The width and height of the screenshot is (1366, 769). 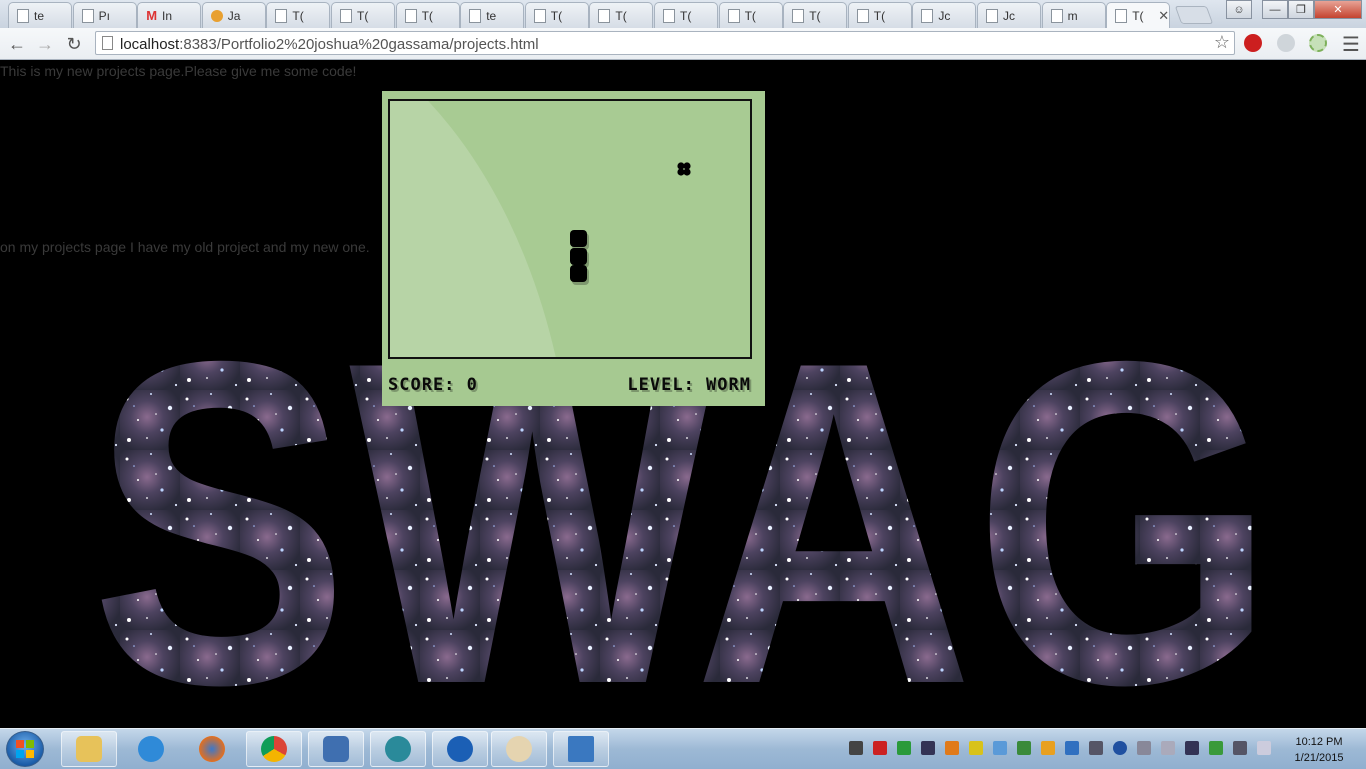 What do you see at coordinates (1168, 748) in the screenshot?
I see `tray-battery-icon` at bounding box center [1168, 748].